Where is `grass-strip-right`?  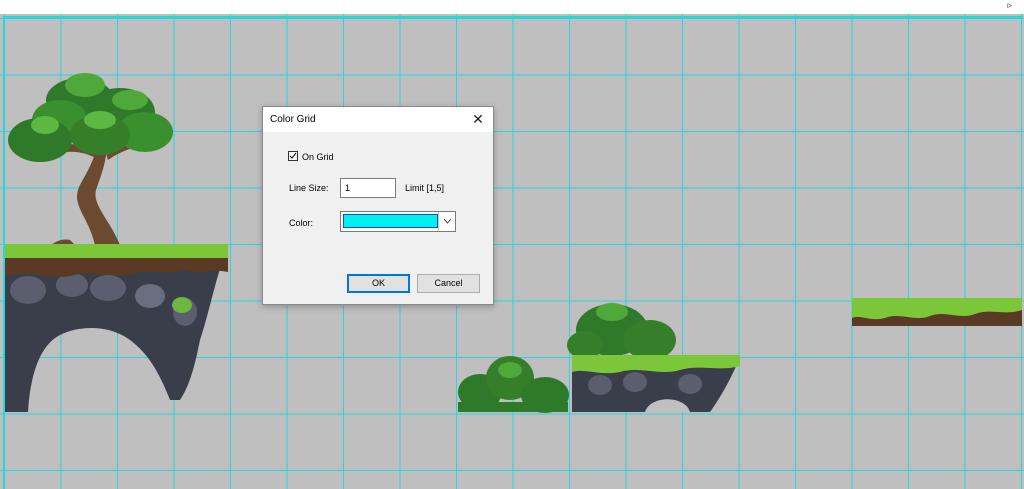 grass-strip-right is located at coordinates (937, 312).